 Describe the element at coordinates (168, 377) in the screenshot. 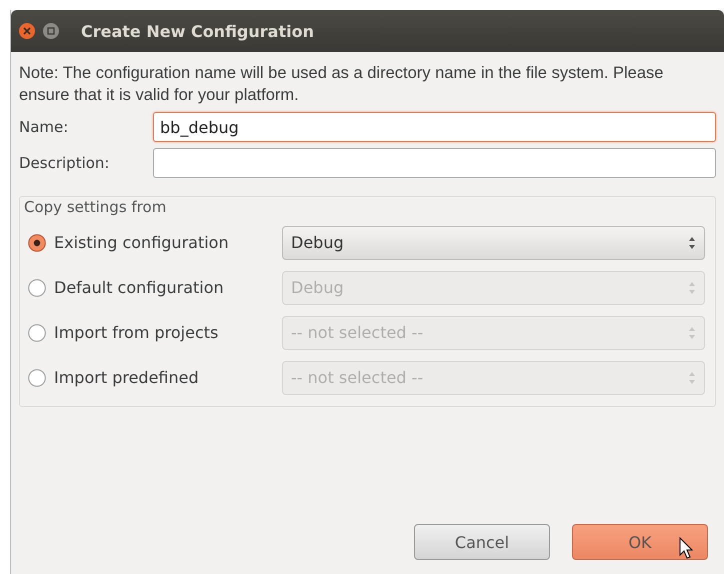

I see `option-label: Import predefined` at that location.